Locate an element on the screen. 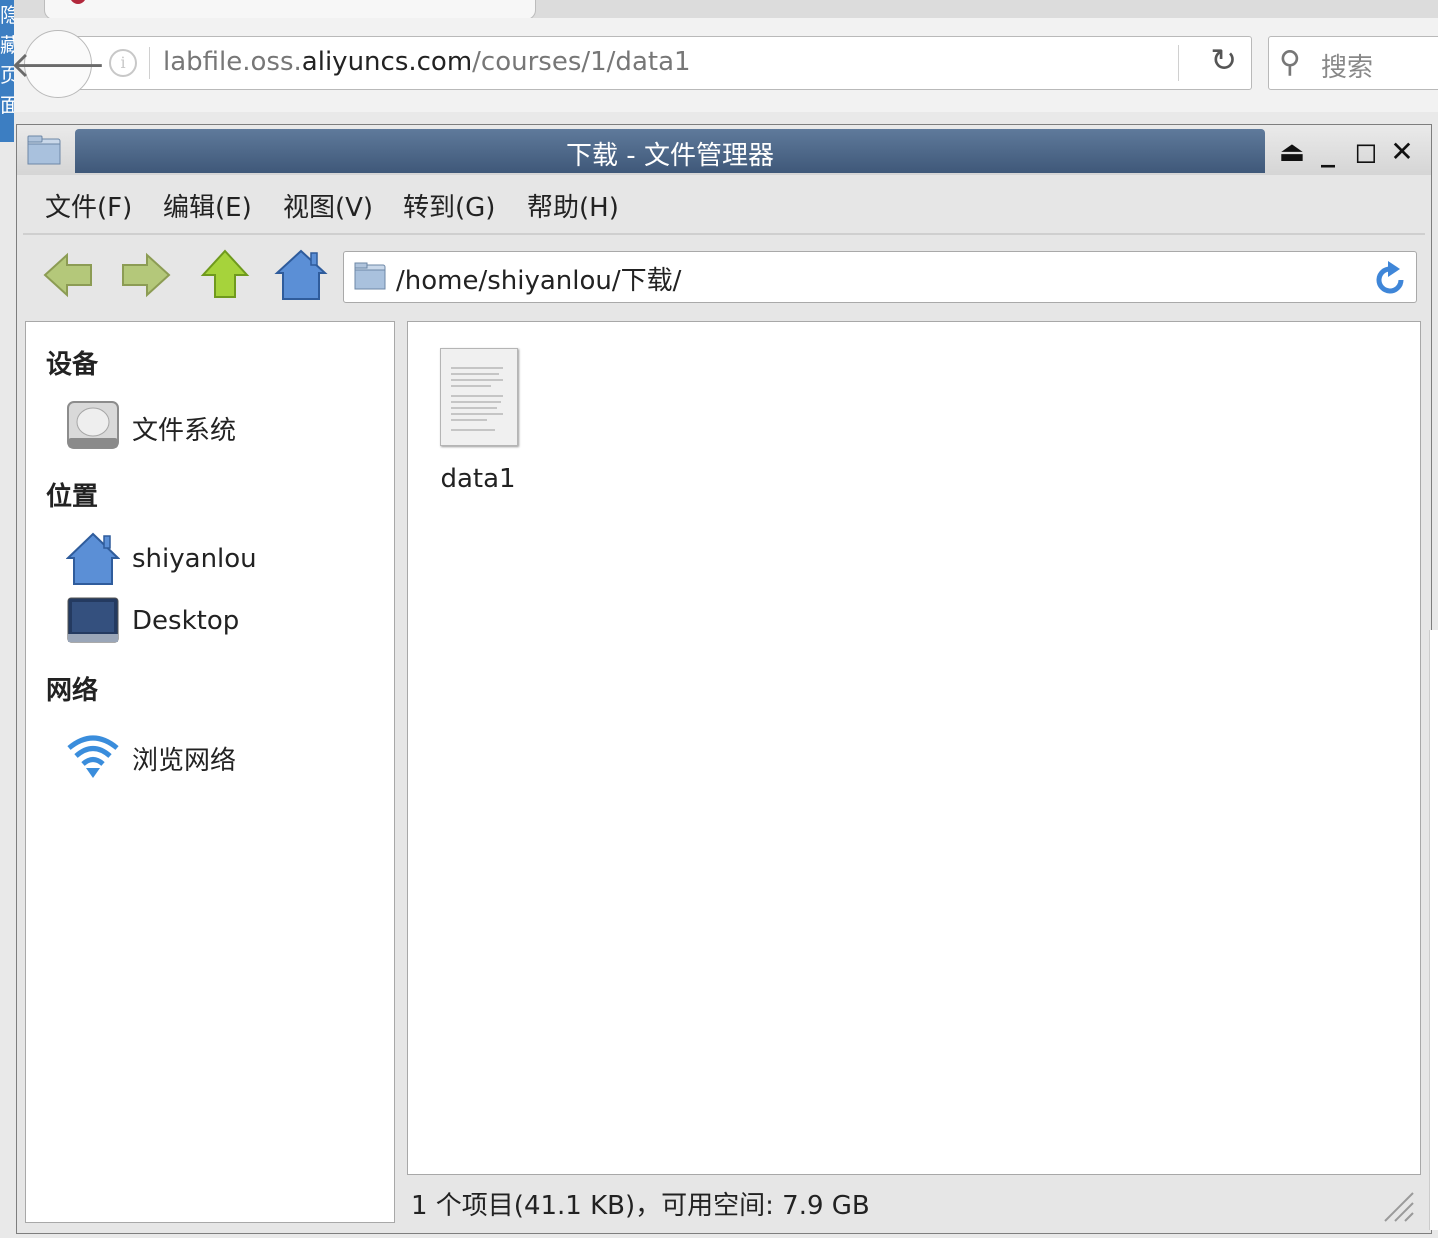  sidebar-item-desktop: Desktop is located at coordinates (226, 622).